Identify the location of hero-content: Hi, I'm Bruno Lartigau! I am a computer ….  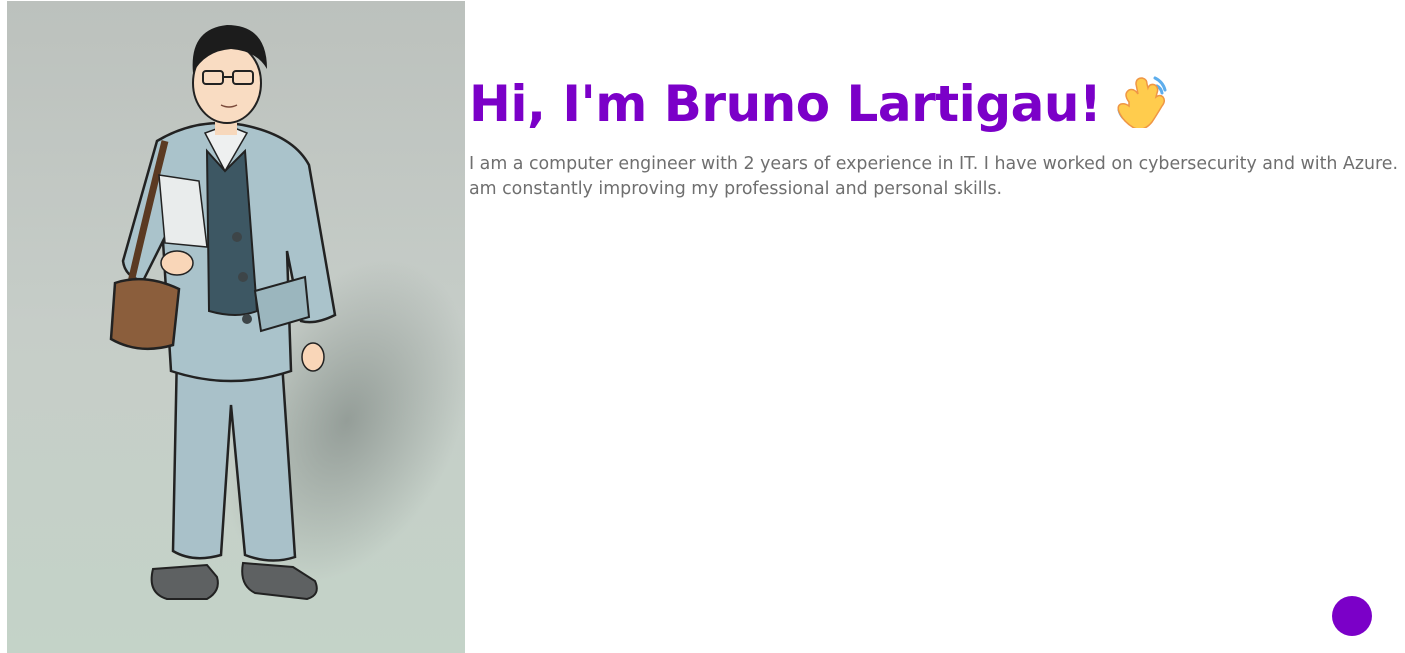
(937, 136).